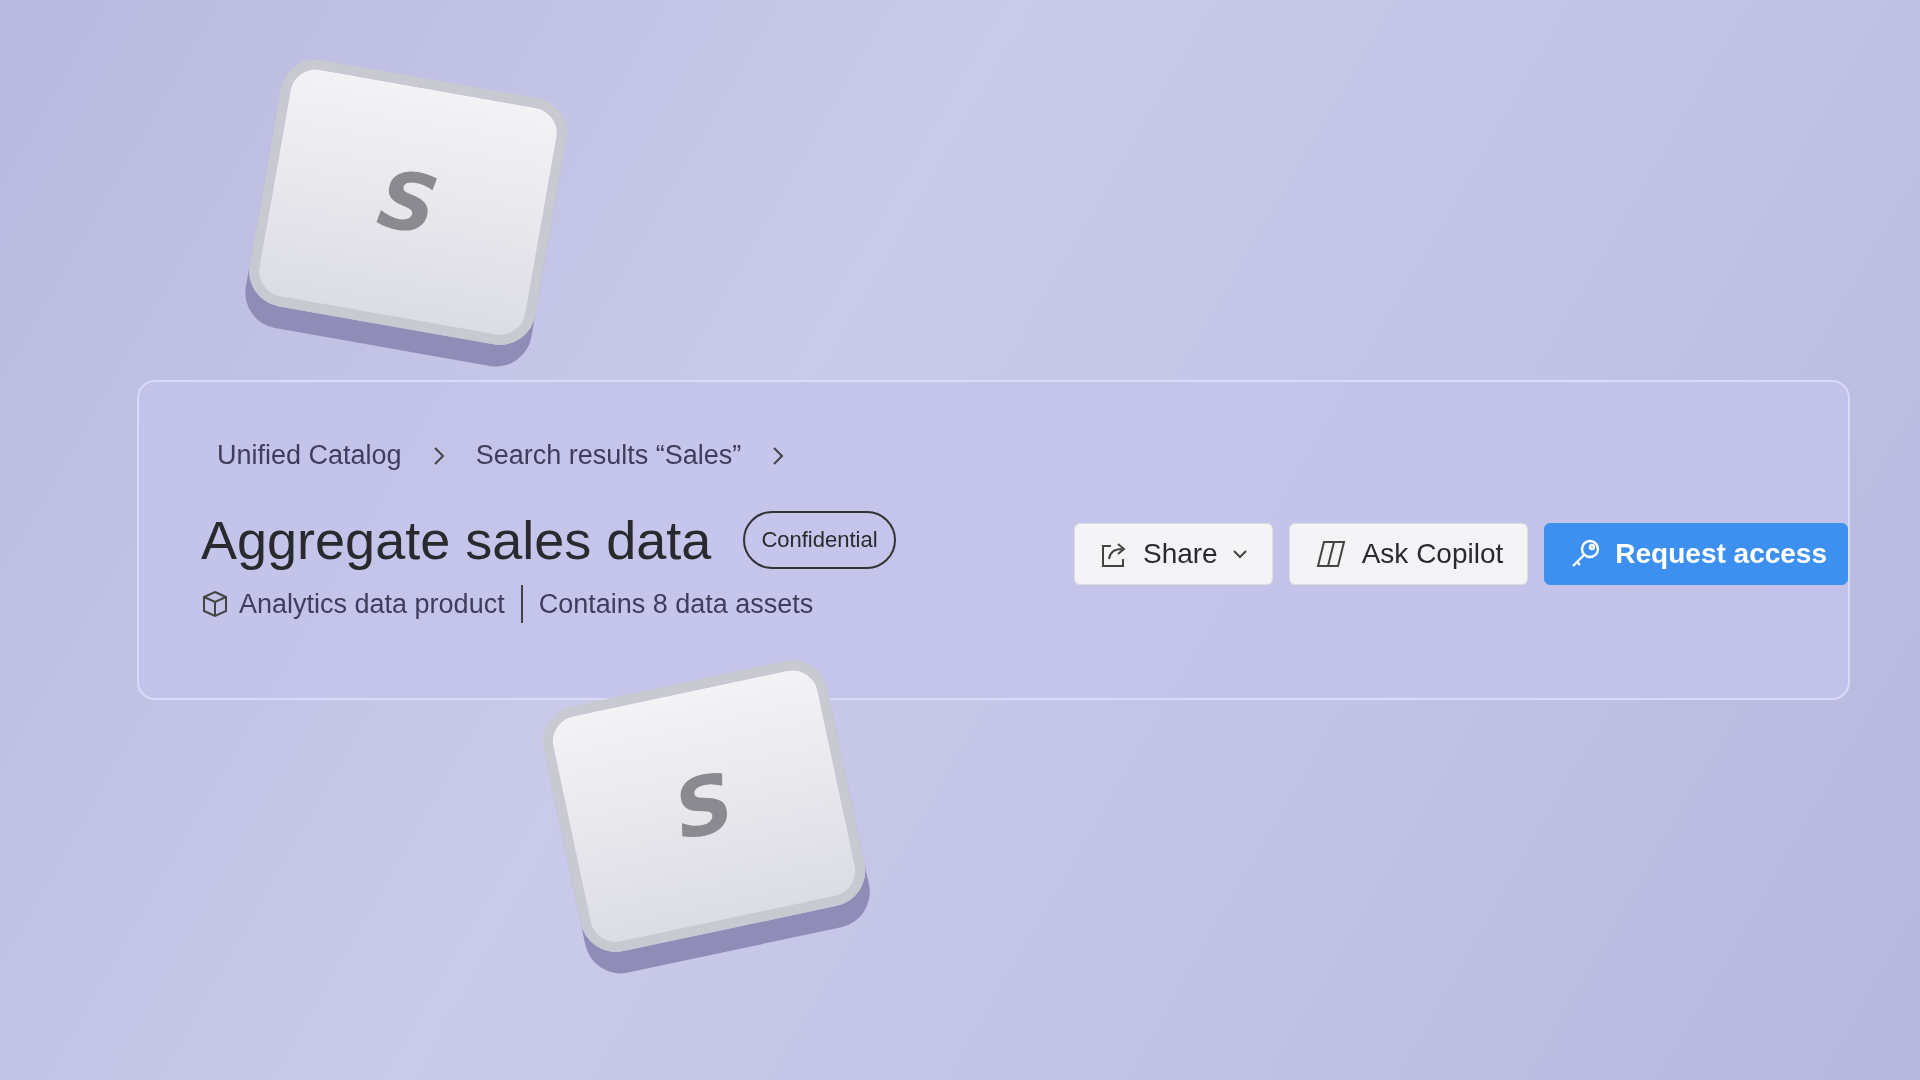  I want to click on breadcrumb-link: Unified Catalog, so click(309, 455).